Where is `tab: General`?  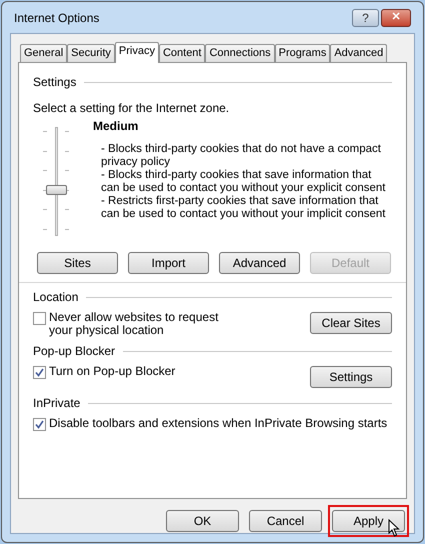
tab: General is located at coordinates (44, 53).